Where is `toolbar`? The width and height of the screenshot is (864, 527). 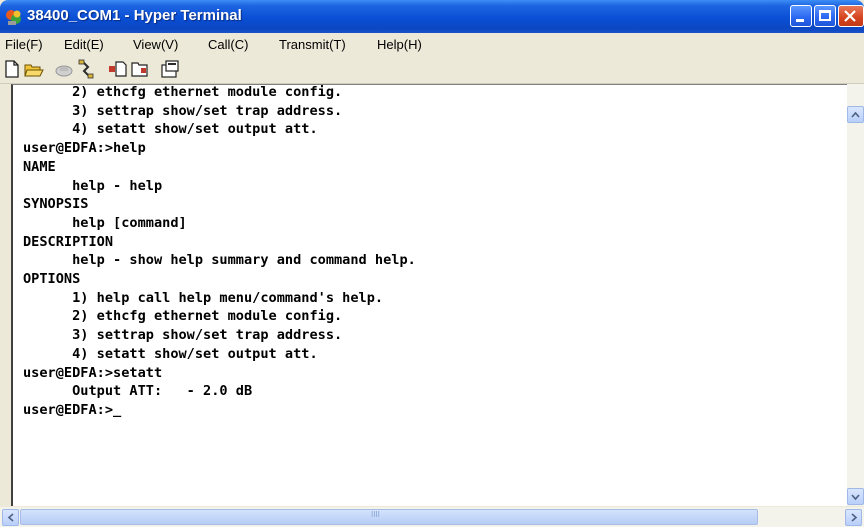
toolbar is located at coordinates (432, 69).